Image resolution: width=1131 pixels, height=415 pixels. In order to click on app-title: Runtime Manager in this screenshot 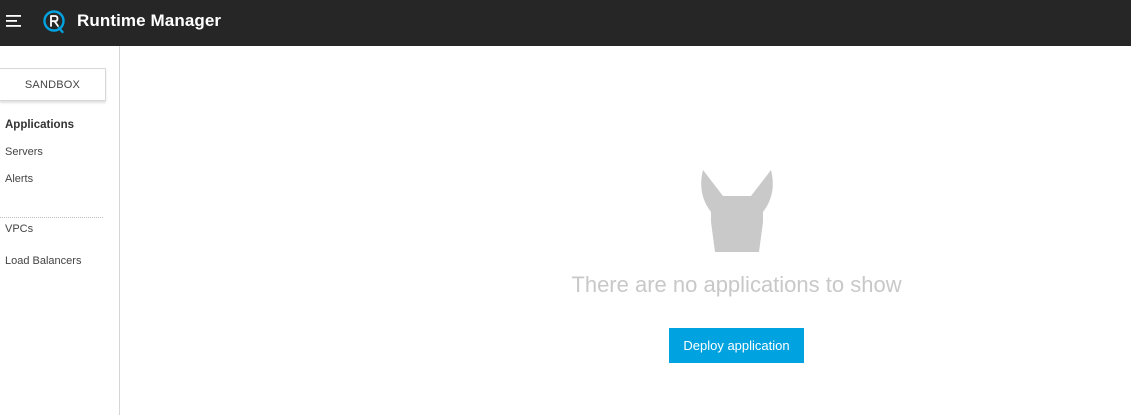, I will do `click(149, 20)`.